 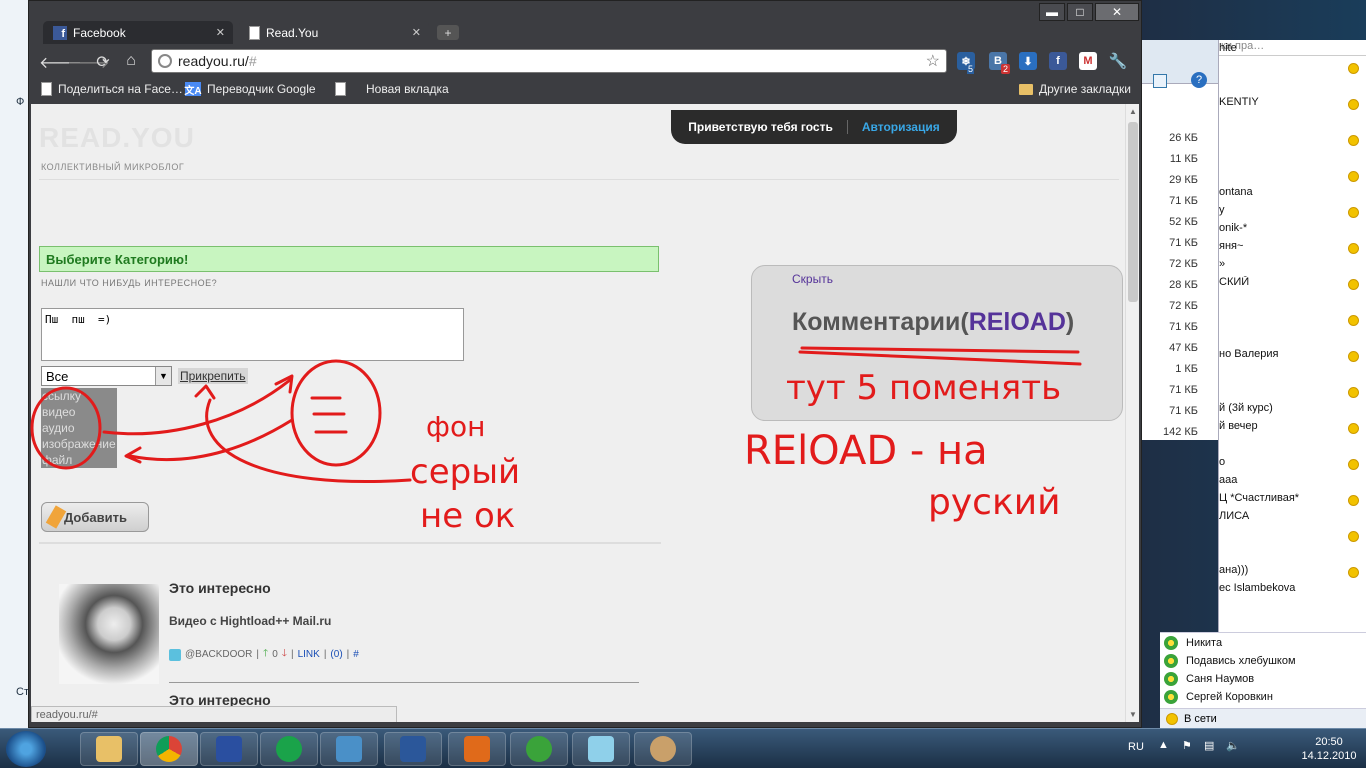 What do you see at coordinates (1193, 643) in the screenshot?
I see `online-contact: Никита` at bounding box center [1193, 643].